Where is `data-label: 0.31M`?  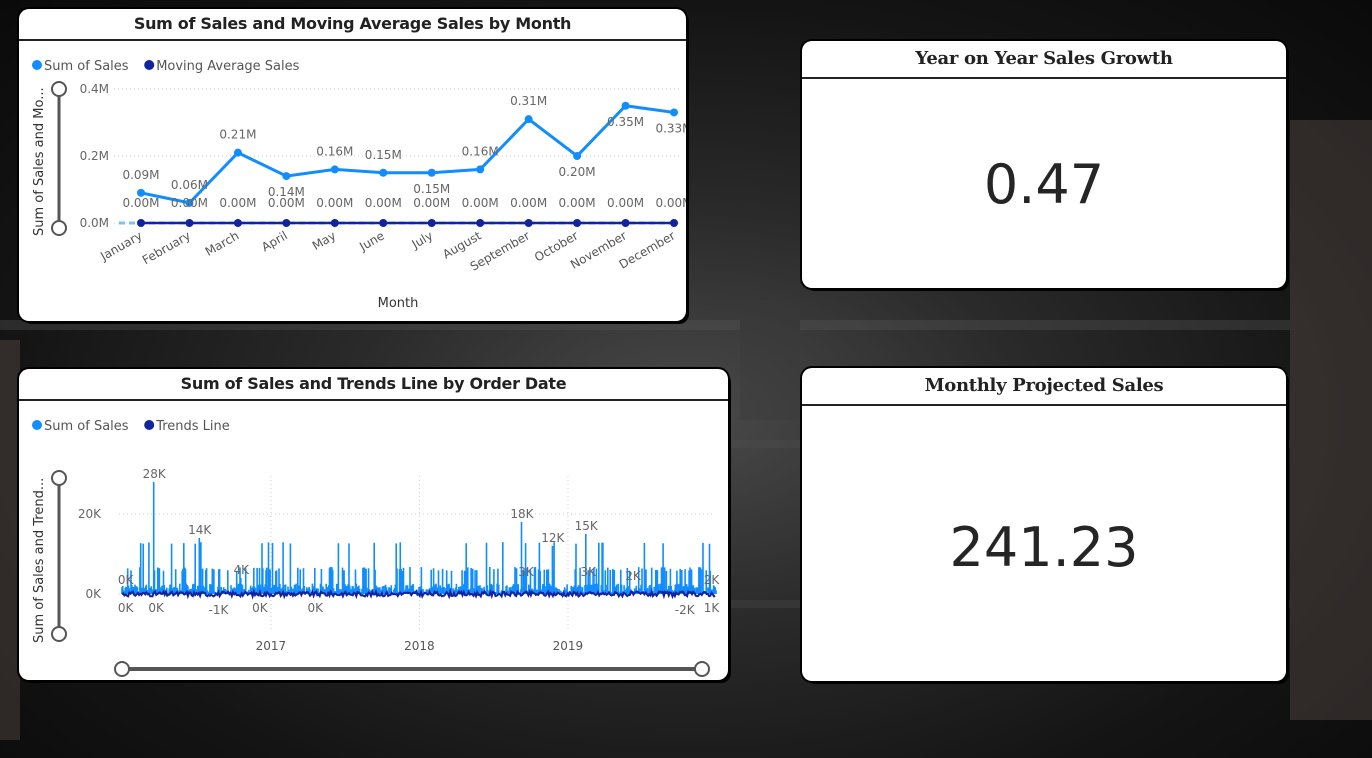
data-label: 0.31M is located at coordinates (528, 101).